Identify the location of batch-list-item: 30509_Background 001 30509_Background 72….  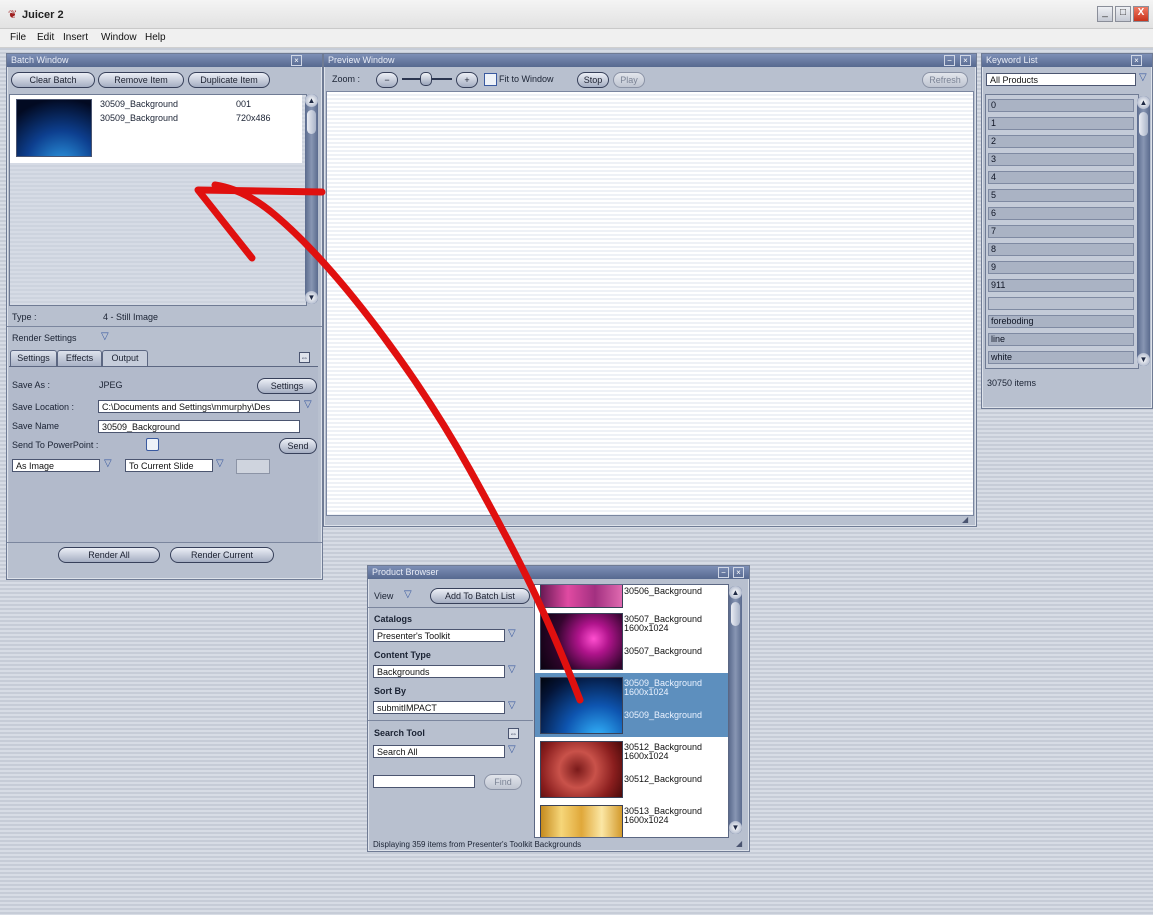
(156, 129).